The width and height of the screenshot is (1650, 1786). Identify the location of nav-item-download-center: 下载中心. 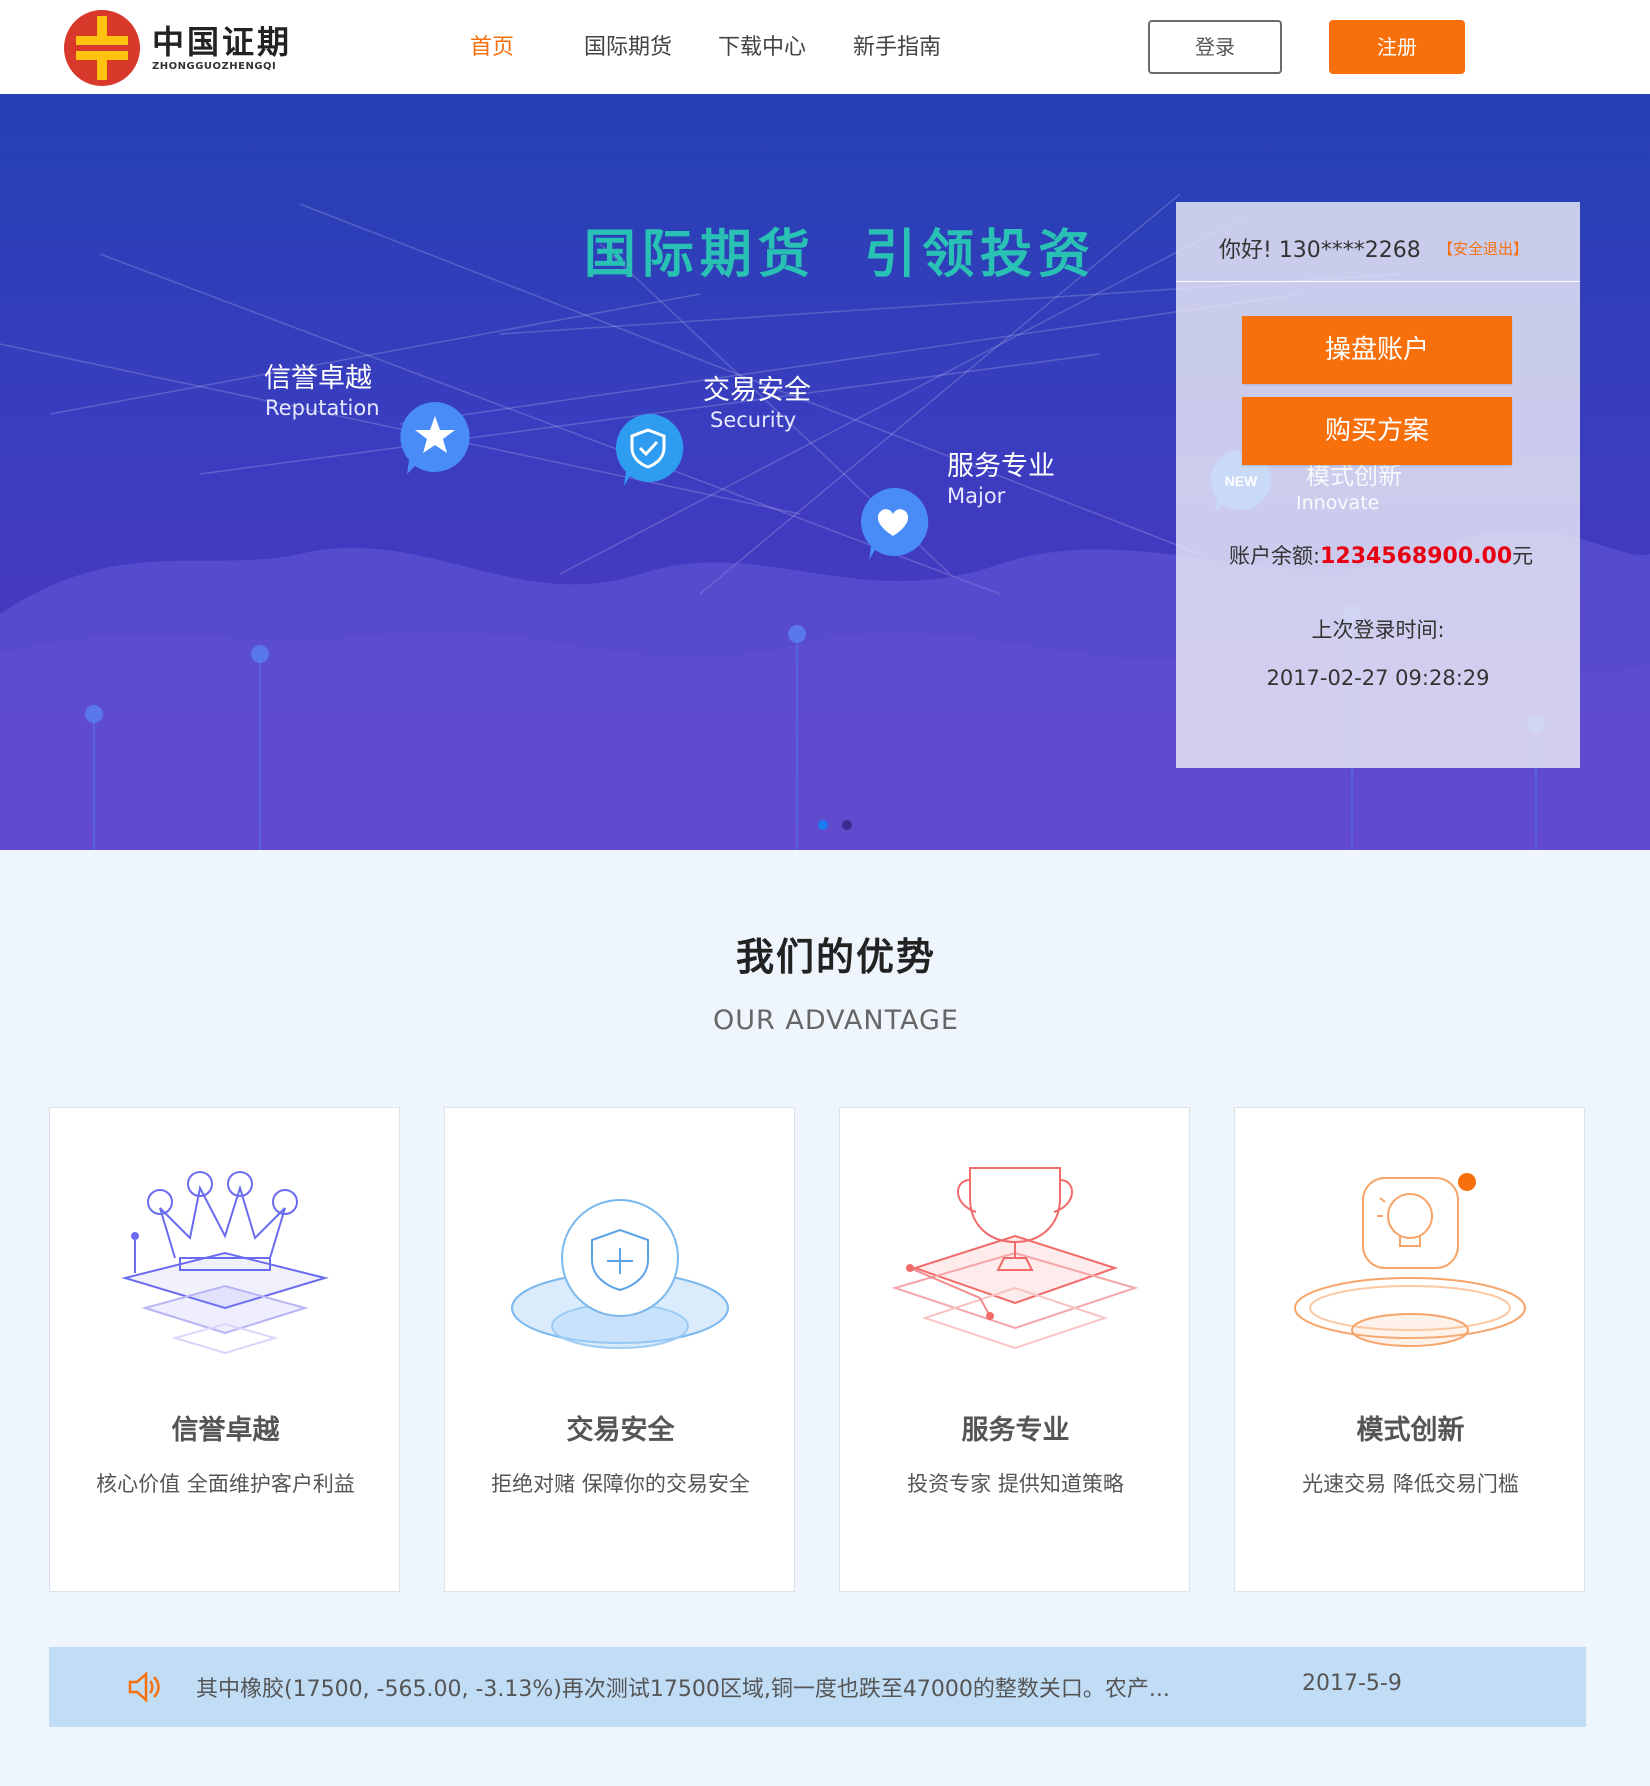
(762, 48).